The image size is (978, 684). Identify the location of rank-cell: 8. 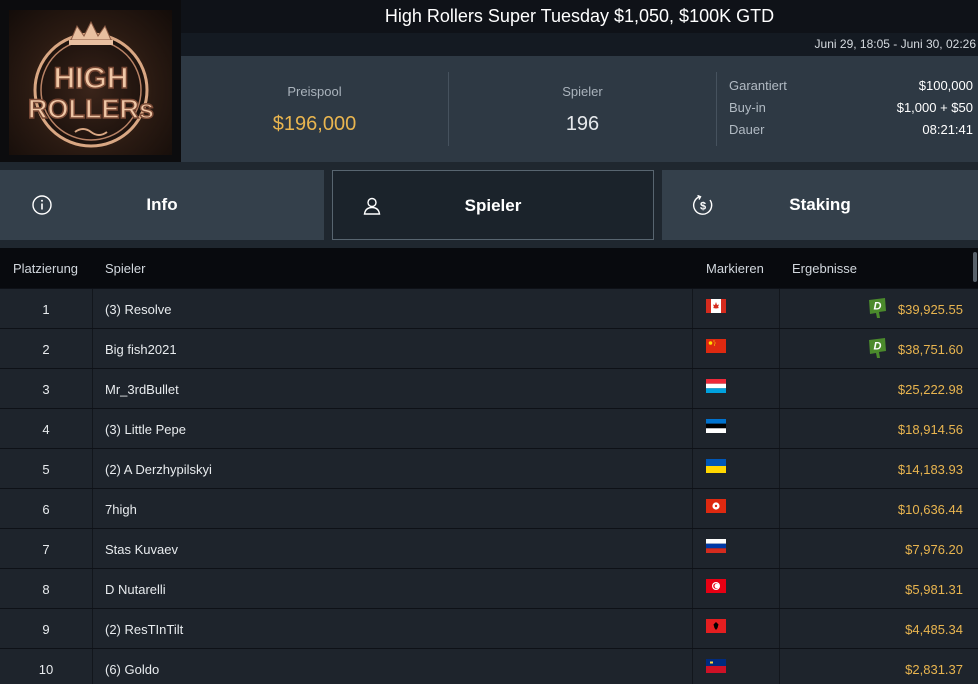
(46, 589).